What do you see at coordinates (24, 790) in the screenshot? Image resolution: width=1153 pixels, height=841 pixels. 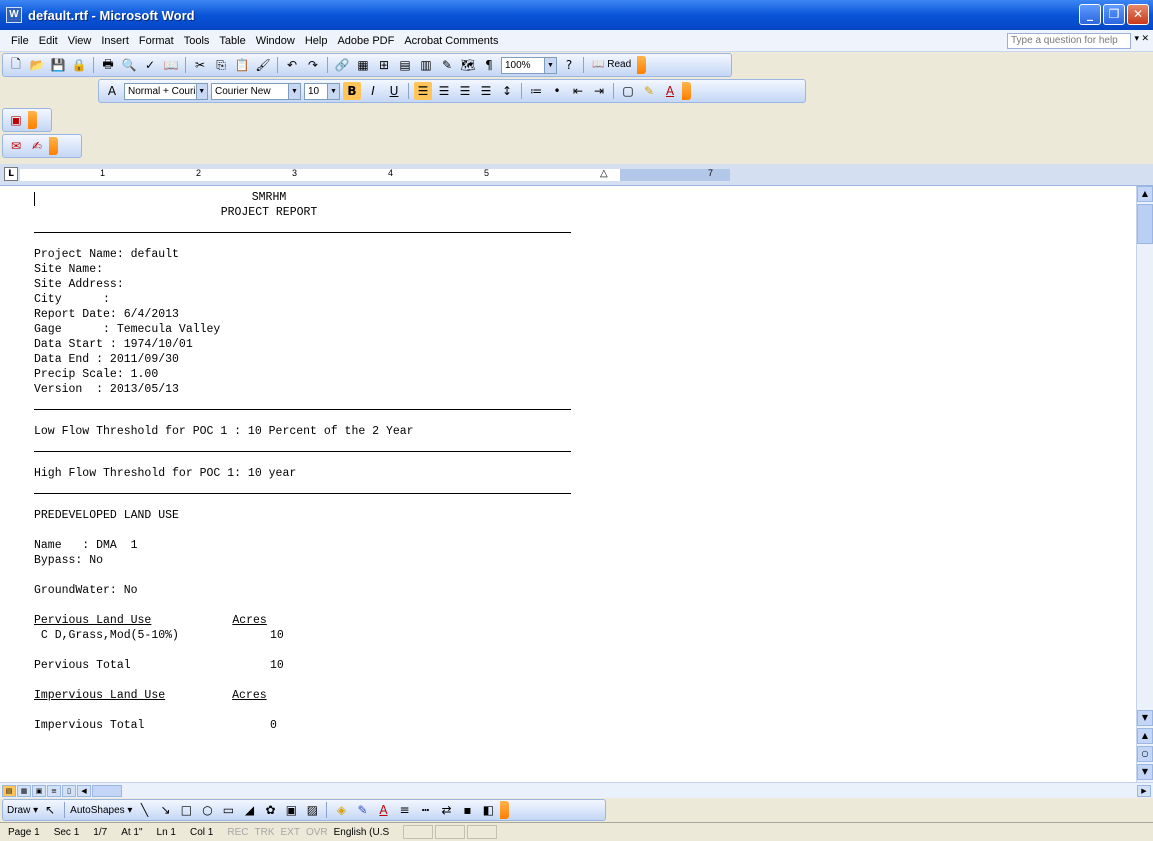 I see `web-layout-icon: ▦` at bounding box center [24, 790].